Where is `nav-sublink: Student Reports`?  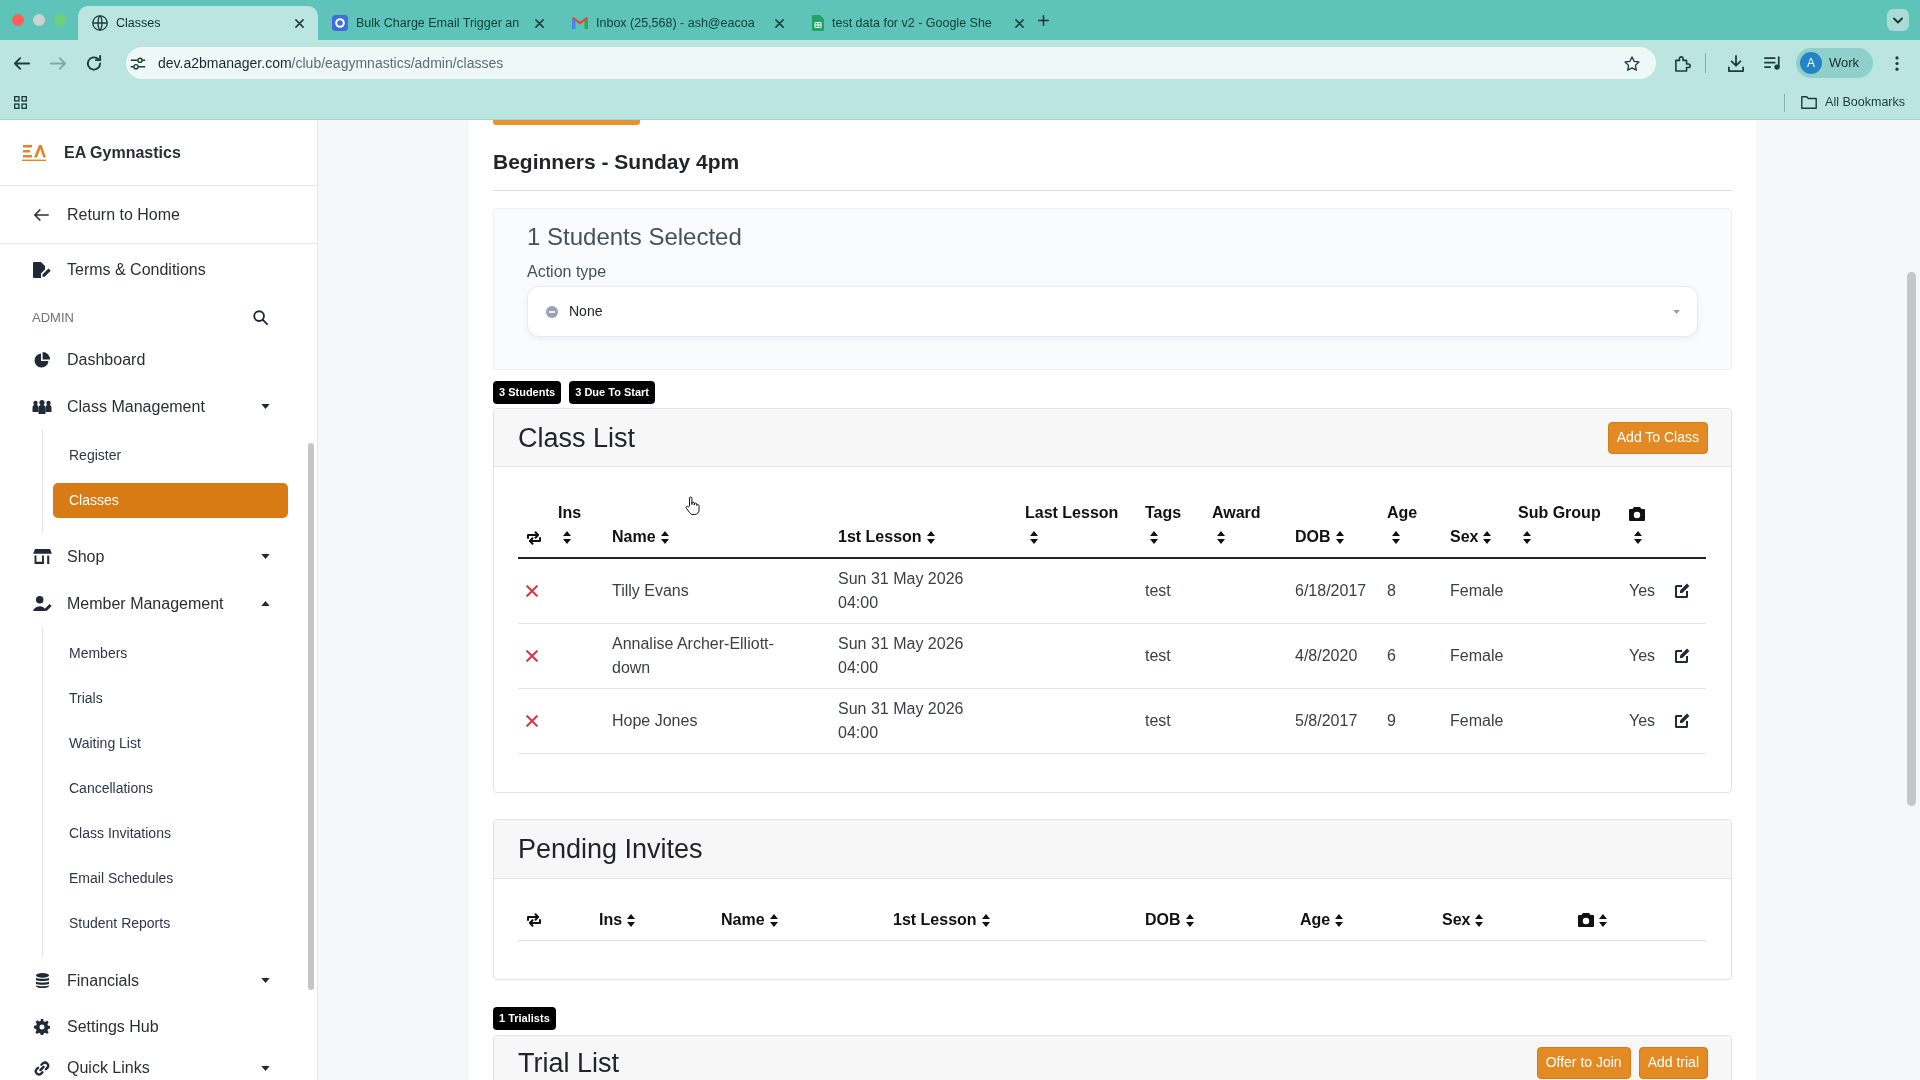
nav-sublink: Student Reports is located at coordinates (170, 923).